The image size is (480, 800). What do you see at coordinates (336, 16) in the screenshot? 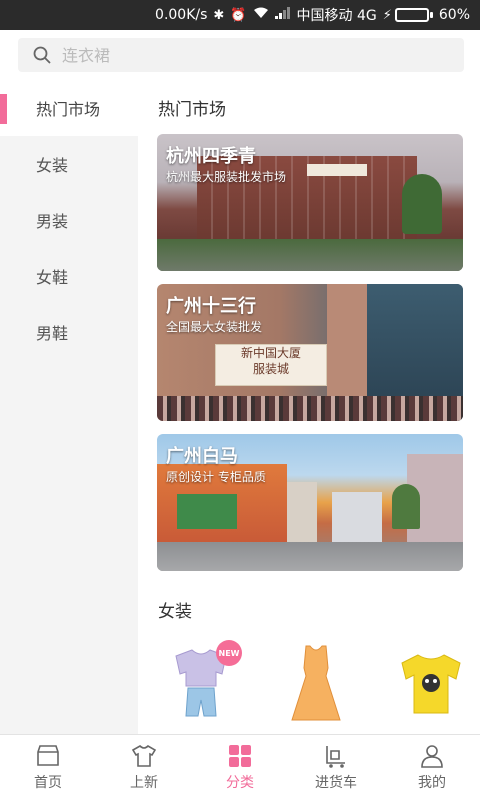
I see `carrier-label: 中国移动 4G` at bounding box center [336, 16].